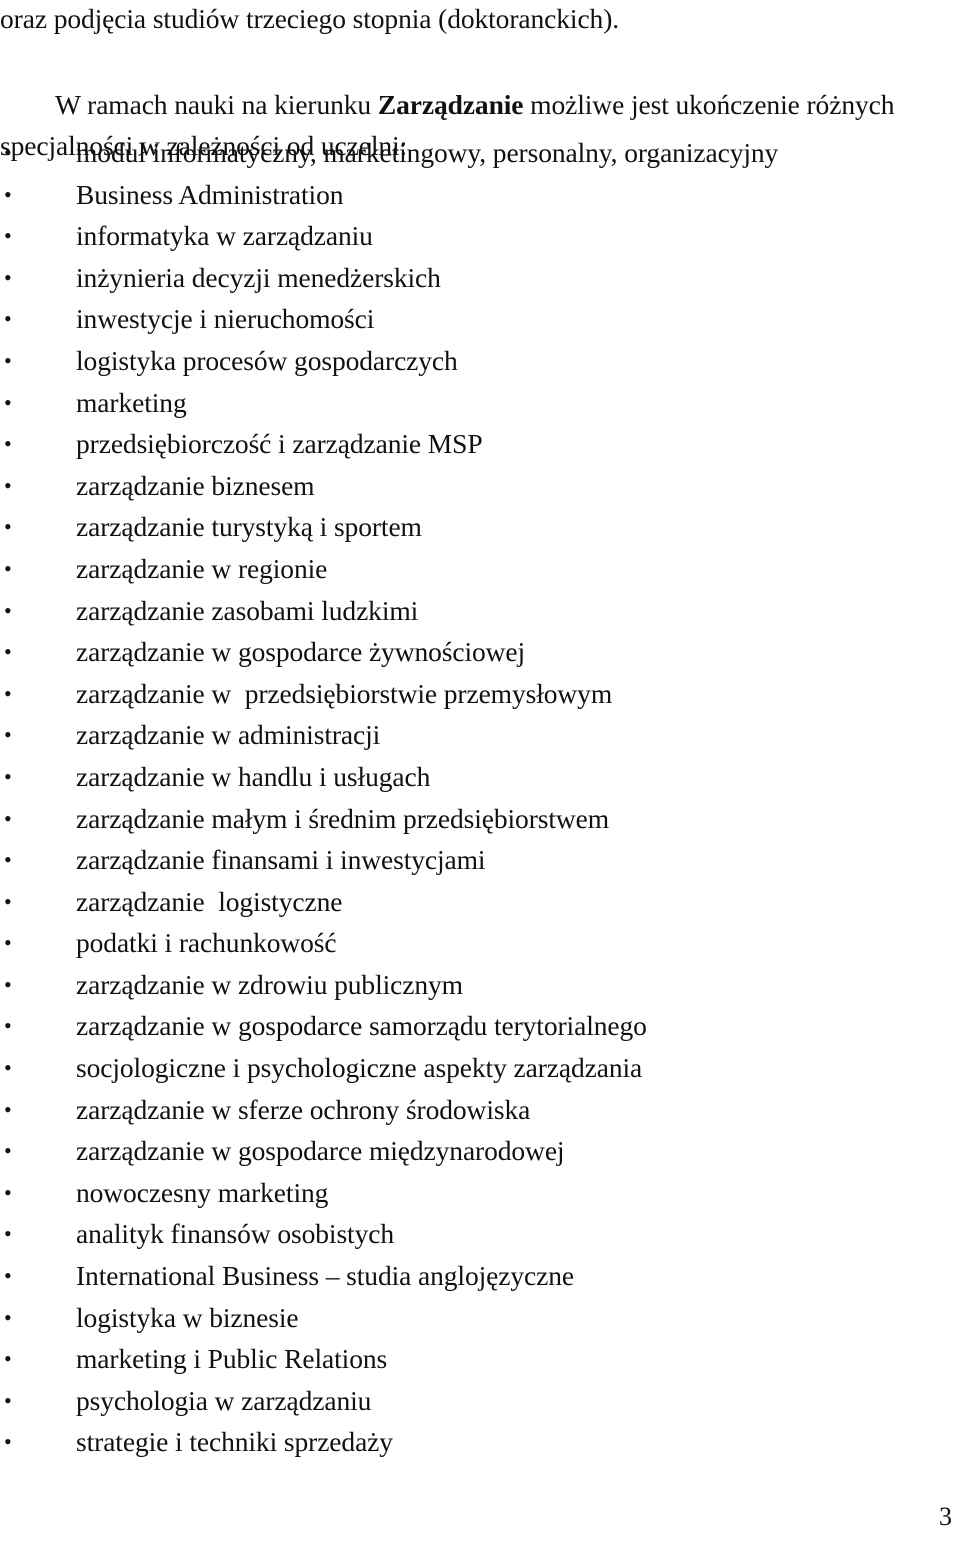 The height and width of the screenshot is (1550, 960). What do you see at coordinates (945, 1516) in the screenshot?
I see `page-number: 3` at bounding box center [945, 1516].